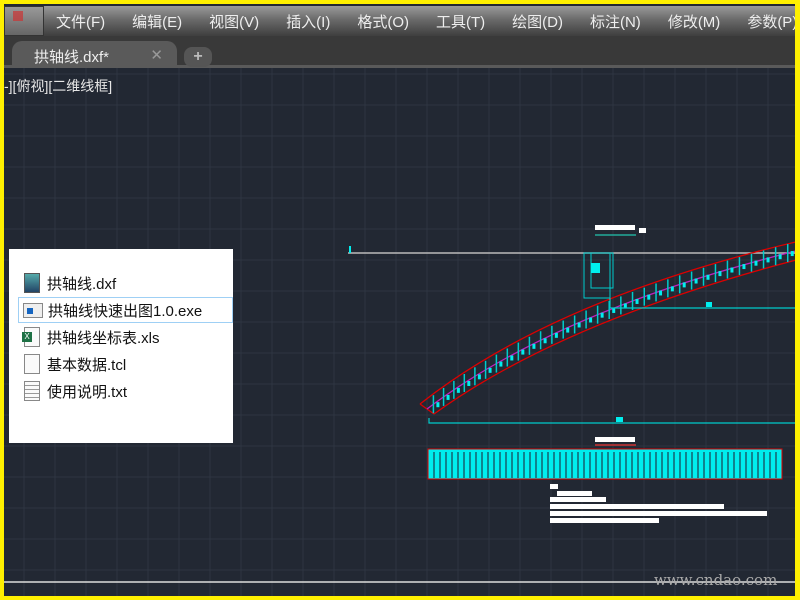  I want to click on blank-file-icon, so click(32, 364).